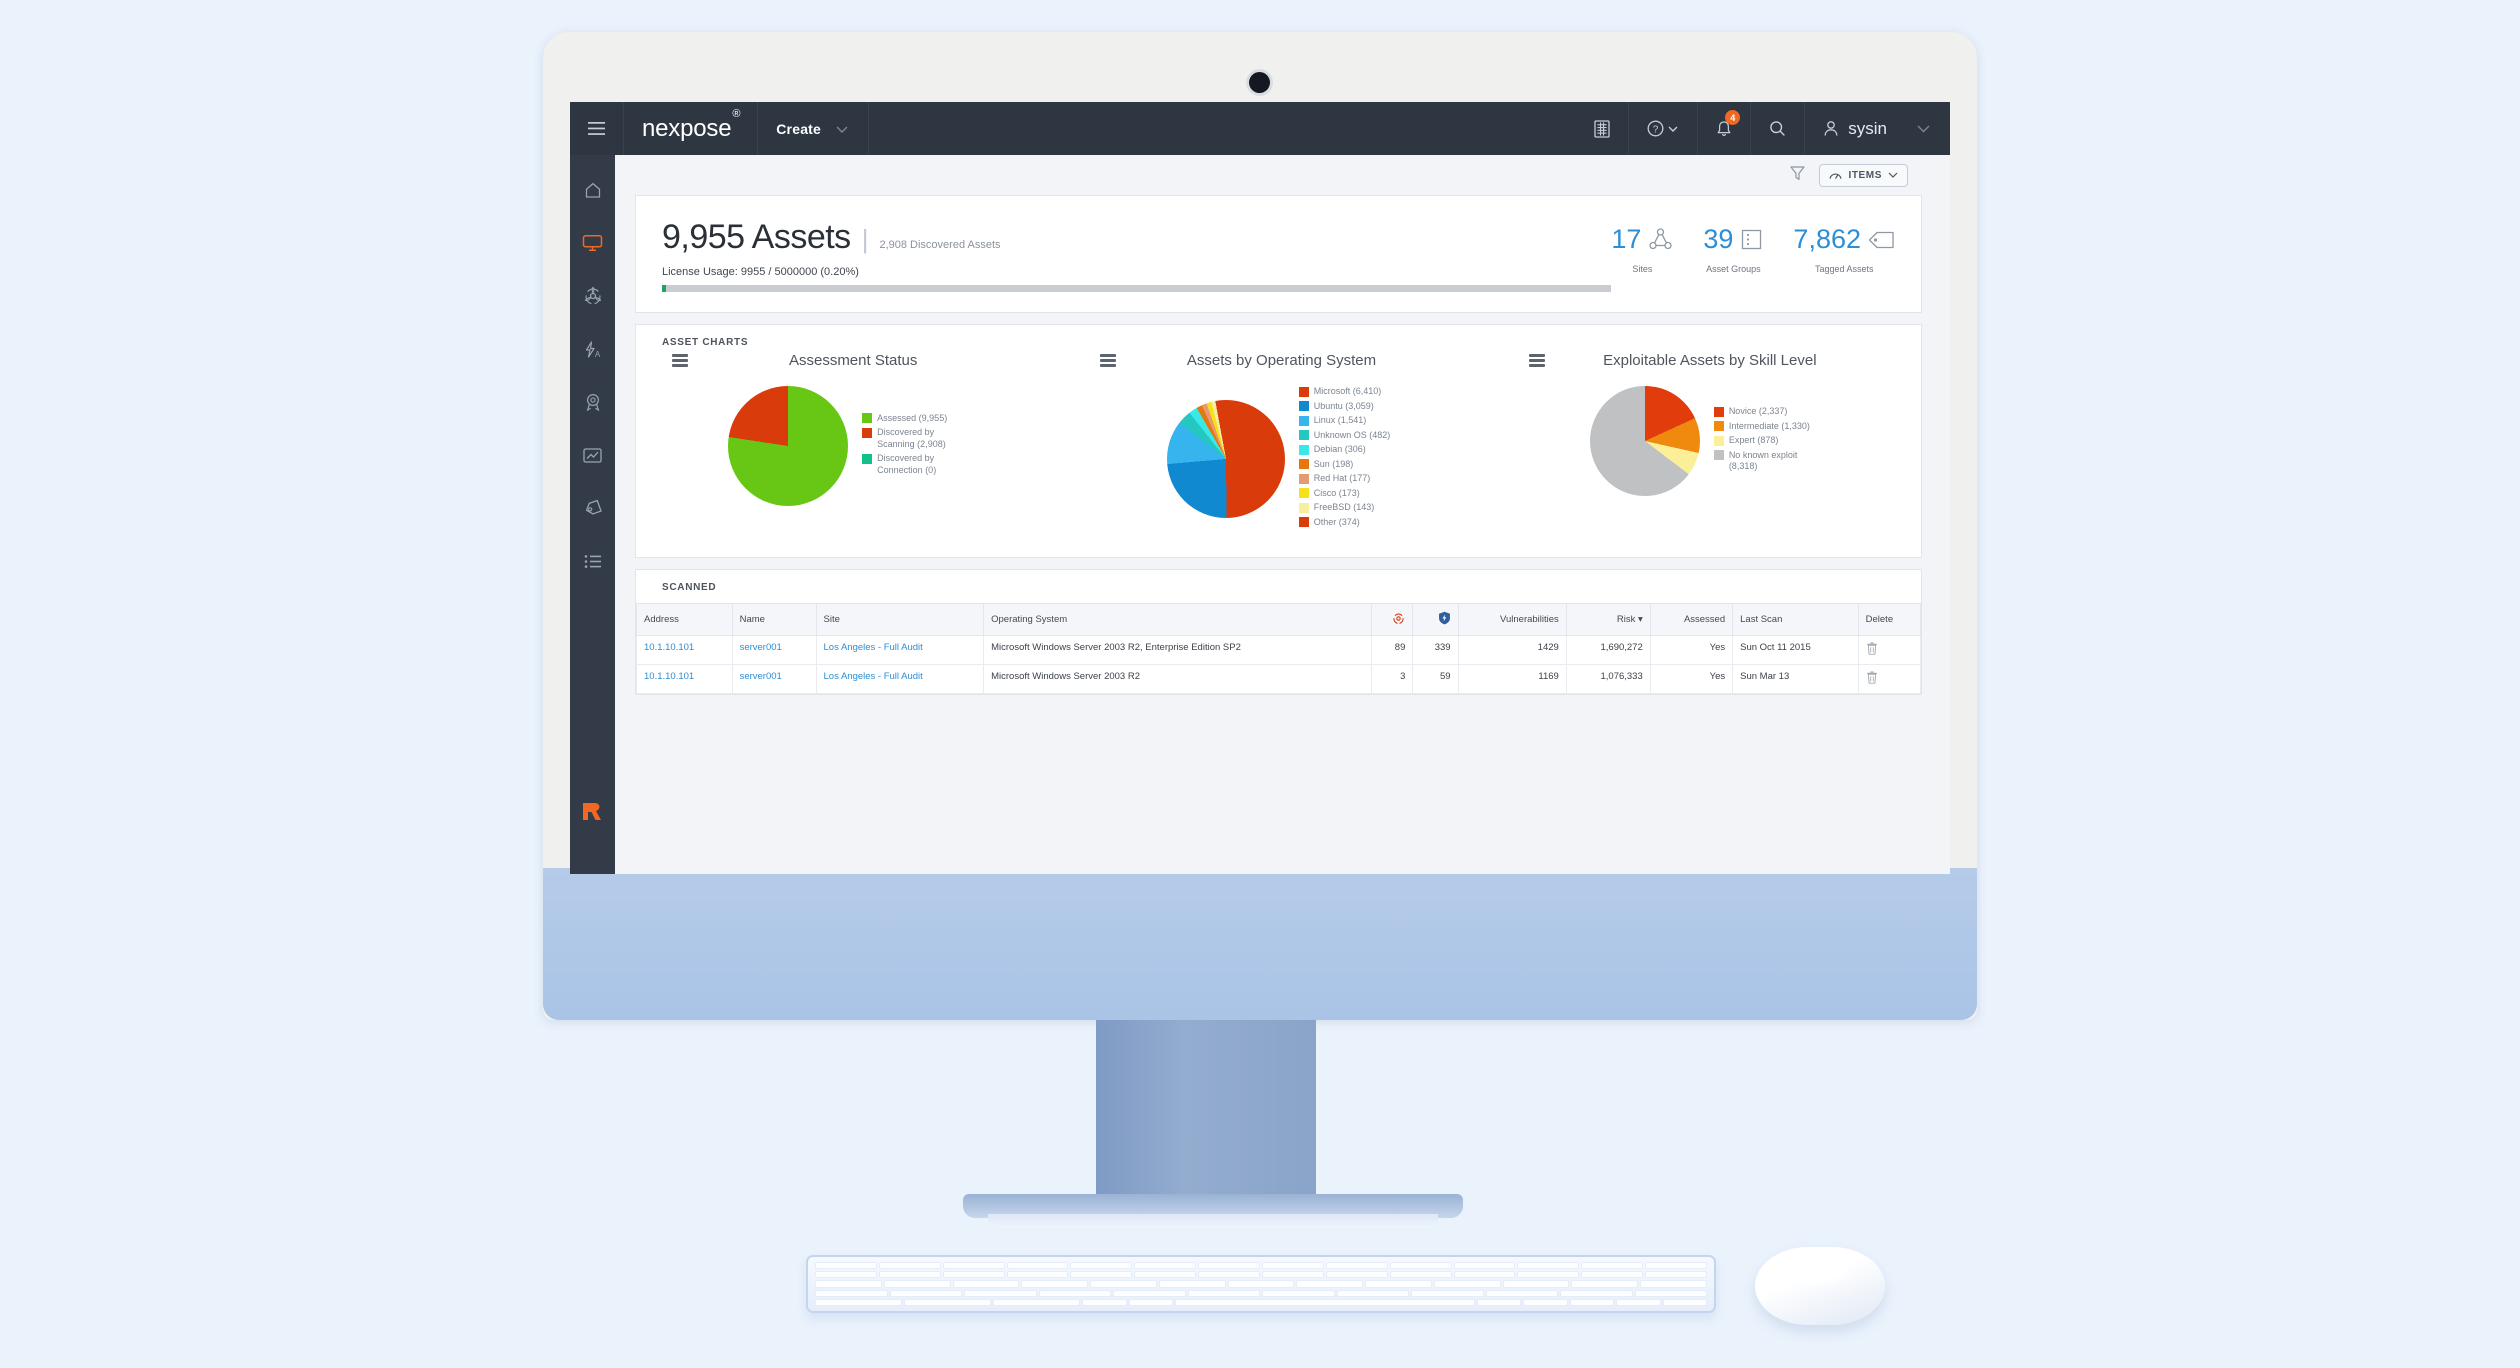 The width and height of the screenshot is (2520, 1368). Describe the element at coordinates (1768, 427) in the screenshot. I see `legend-item: Intermediate (1,330)` at that location.